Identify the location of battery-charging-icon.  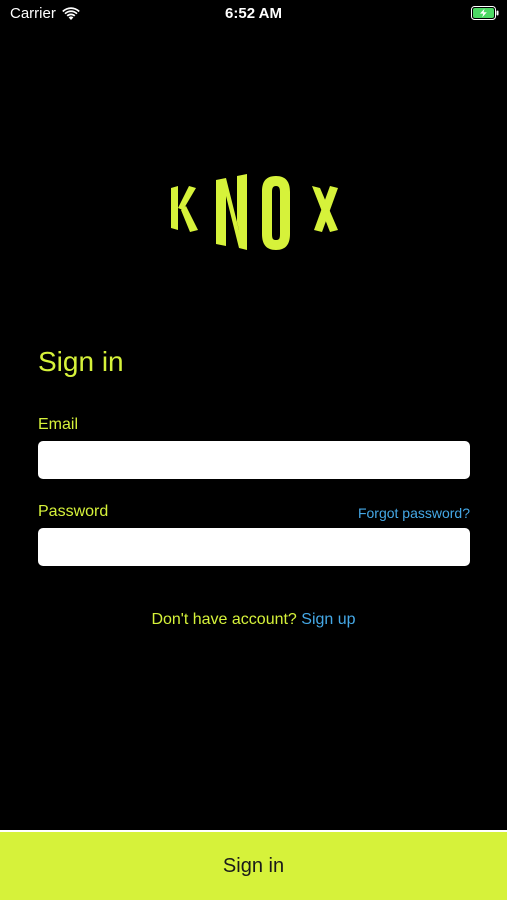
(485, 13).